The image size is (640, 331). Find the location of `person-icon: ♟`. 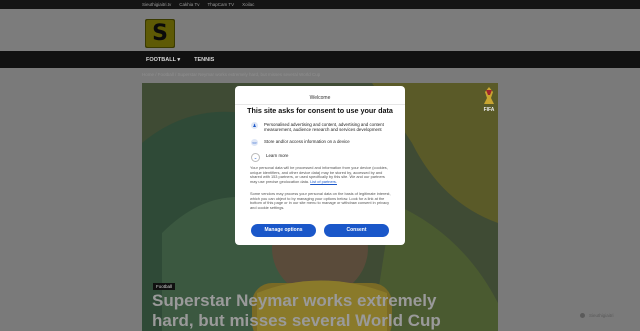

person-icon: ♟ is located at coordinates (254, 125).